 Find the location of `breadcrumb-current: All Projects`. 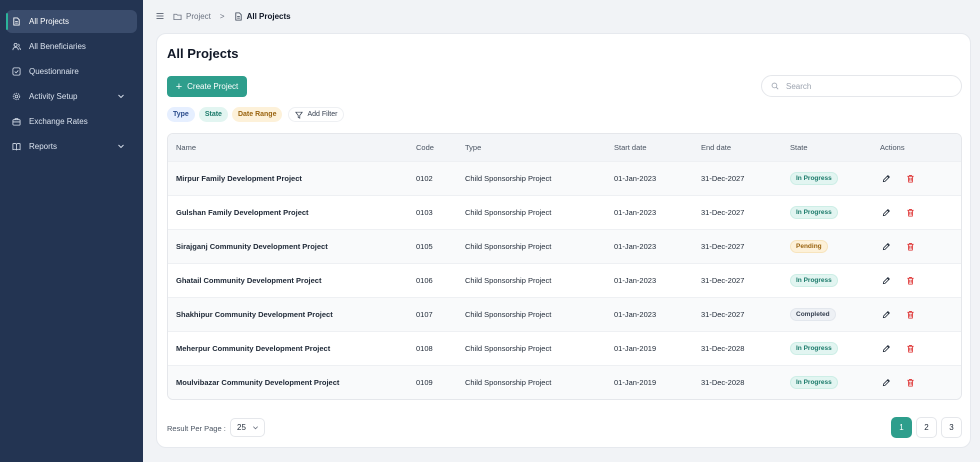

breadcrumb-current: All Projects is located at coordinates (268, 16).